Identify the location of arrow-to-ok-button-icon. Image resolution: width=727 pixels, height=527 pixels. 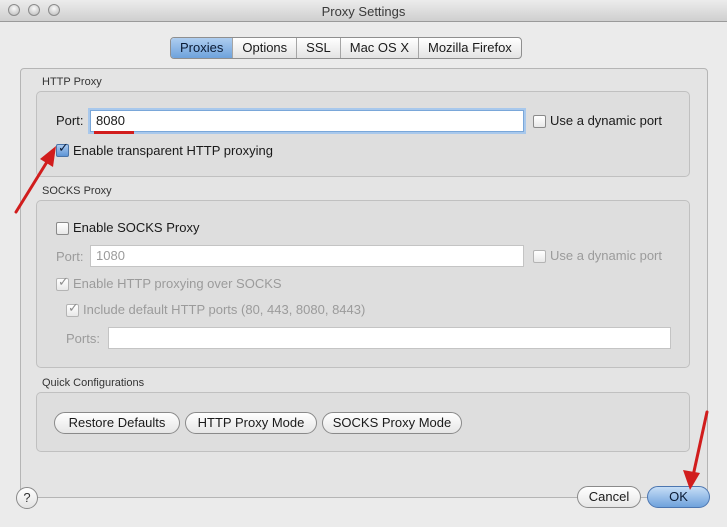
(696, 450).